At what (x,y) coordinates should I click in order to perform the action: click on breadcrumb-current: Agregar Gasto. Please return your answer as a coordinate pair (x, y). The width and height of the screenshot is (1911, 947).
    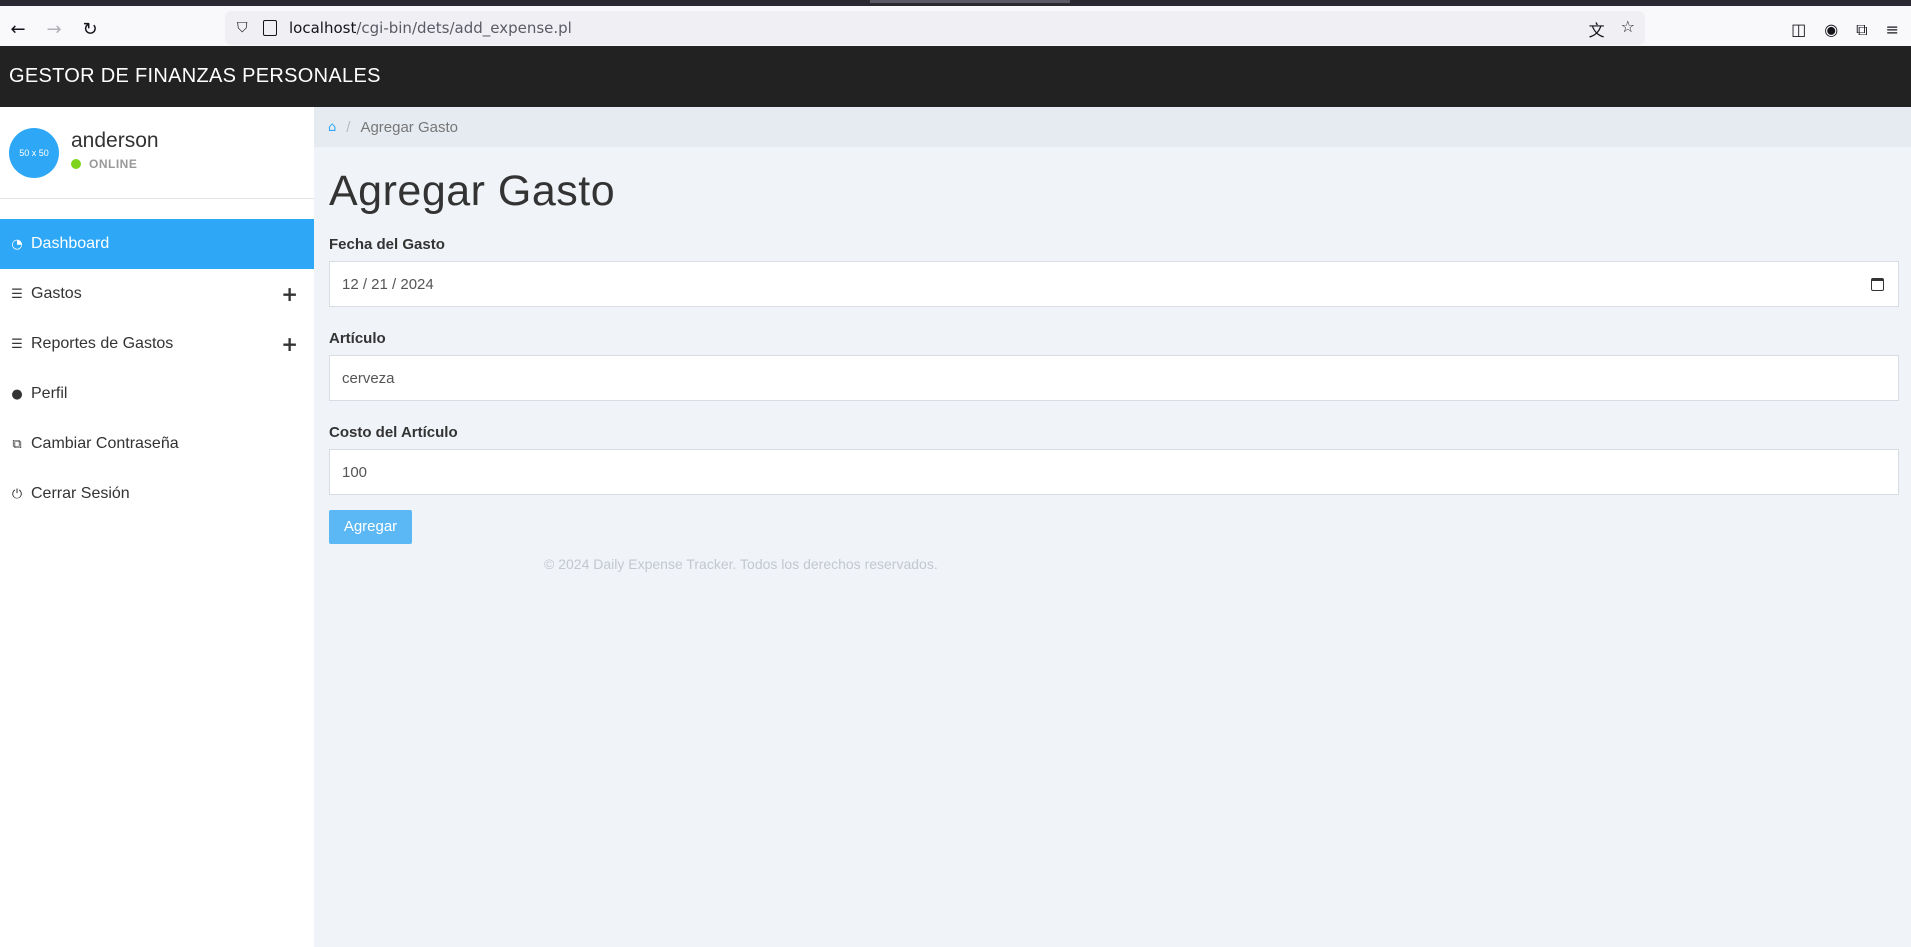
    Looking at the image, I should click on (409, 127).